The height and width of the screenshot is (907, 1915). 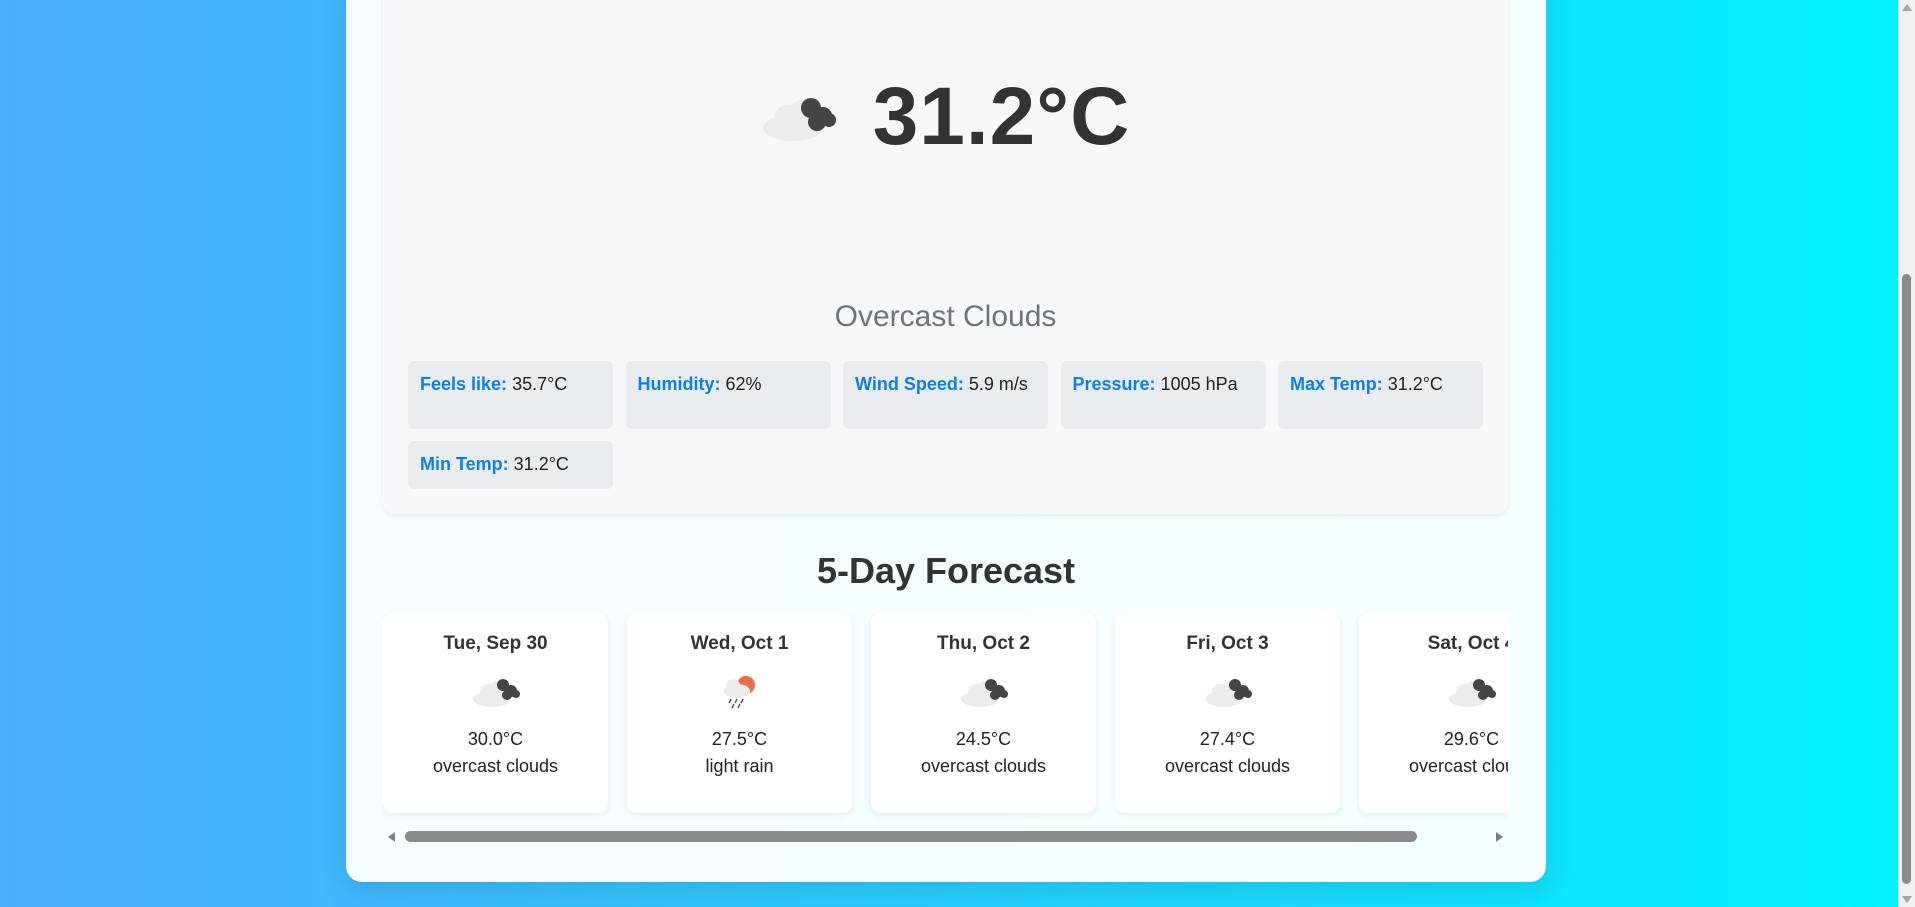 I want to click on detail-label: Pressure:, so click(x=1114, y=384).